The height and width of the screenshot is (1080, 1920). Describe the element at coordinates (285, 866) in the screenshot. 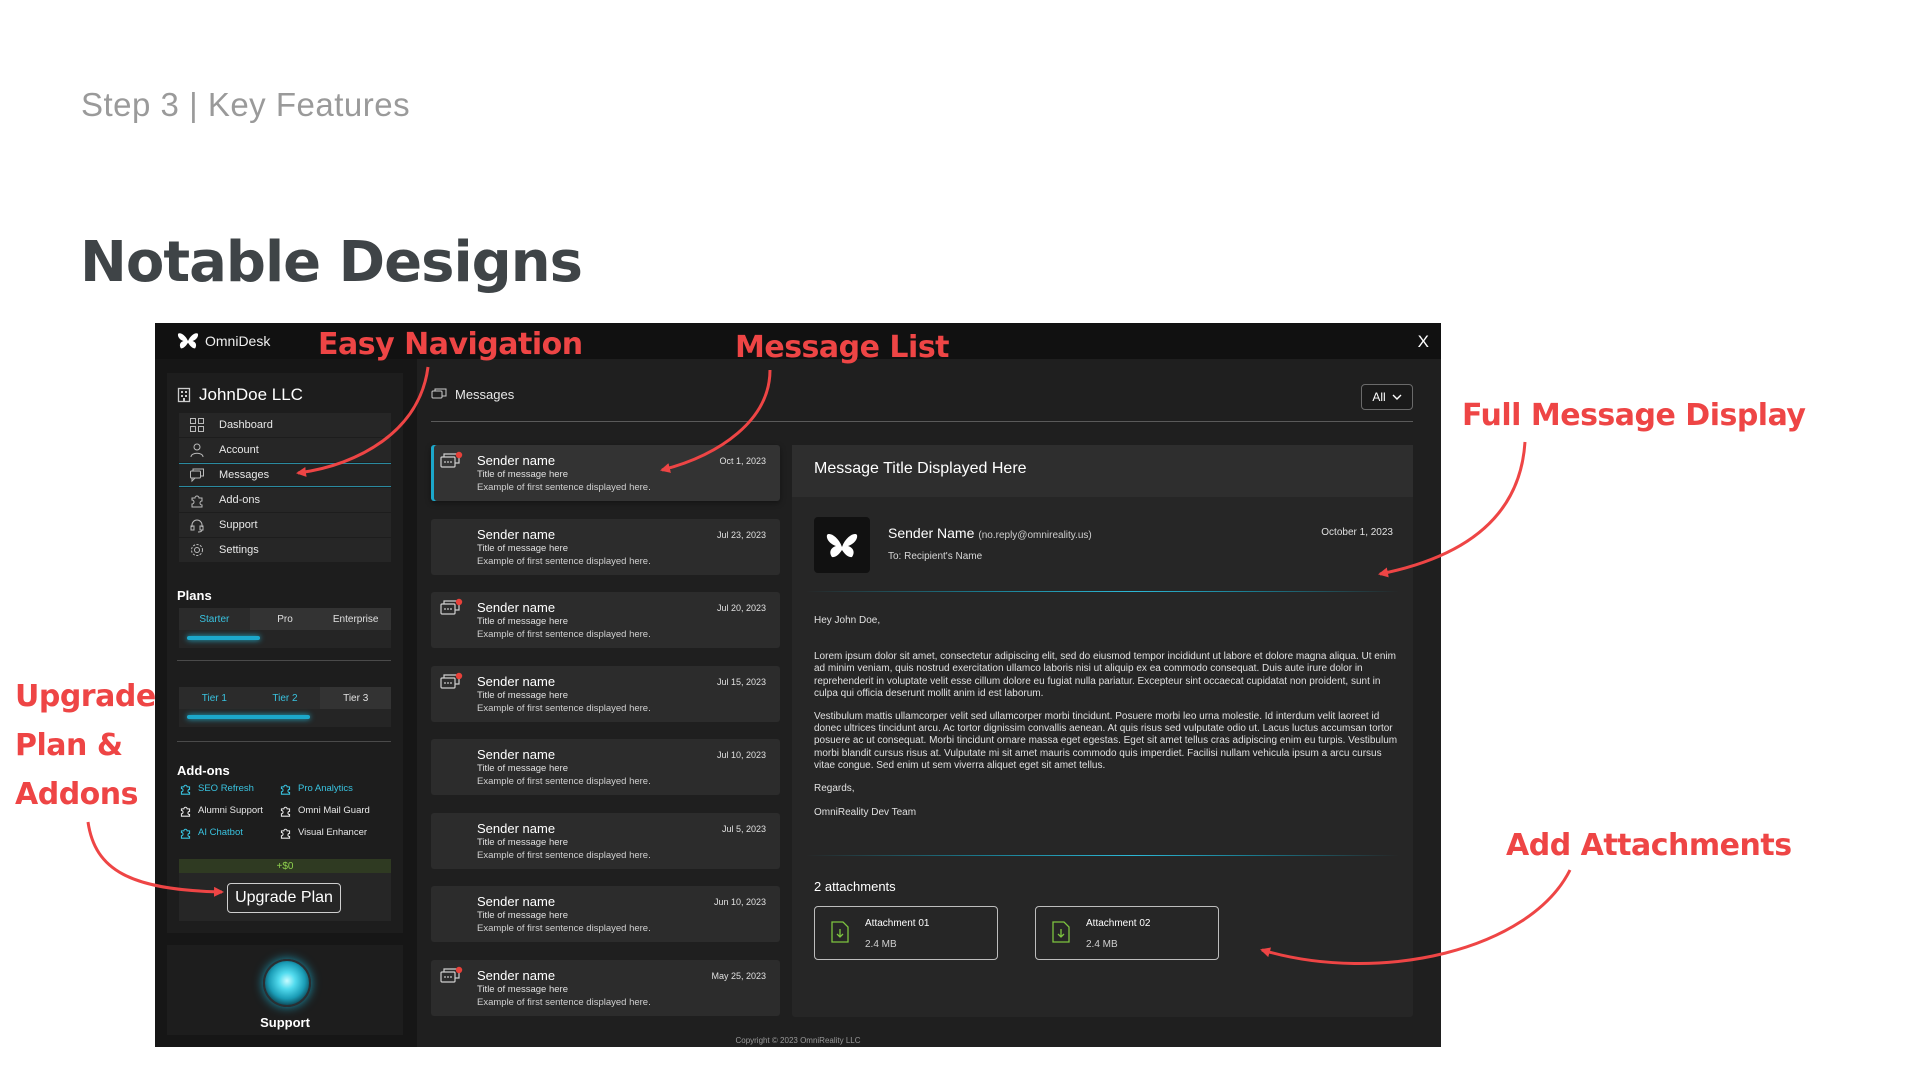

I see `upgrade-price: +$0` at that location.